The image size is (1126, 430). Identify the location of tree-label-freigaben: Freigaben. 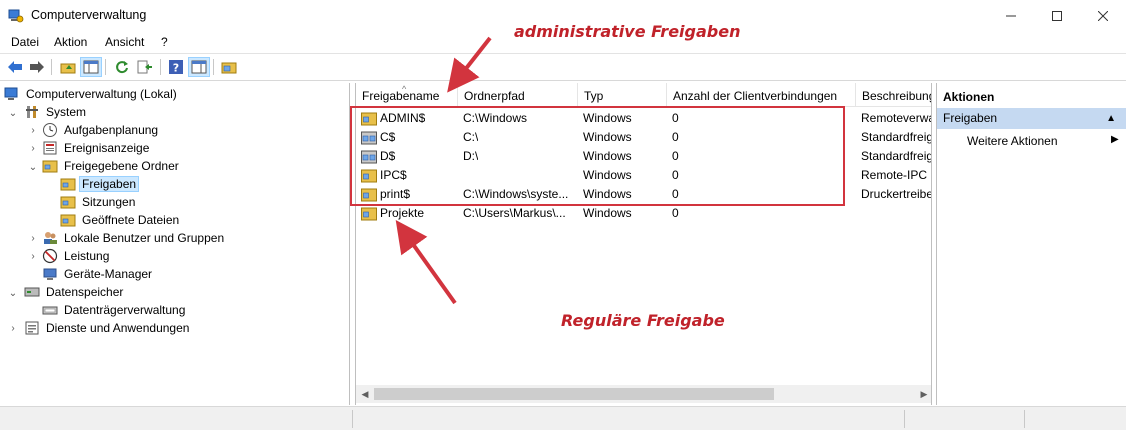
(109, 184).